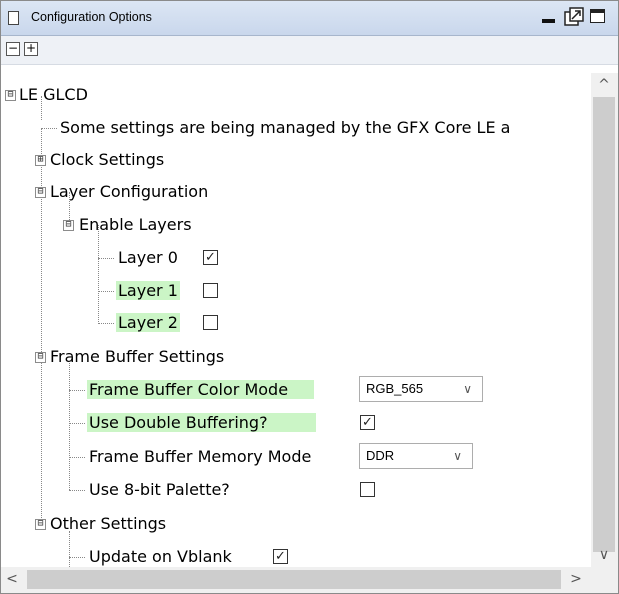  I want to click on fb-color-mode-value: RGB_565, so click(395, 388).